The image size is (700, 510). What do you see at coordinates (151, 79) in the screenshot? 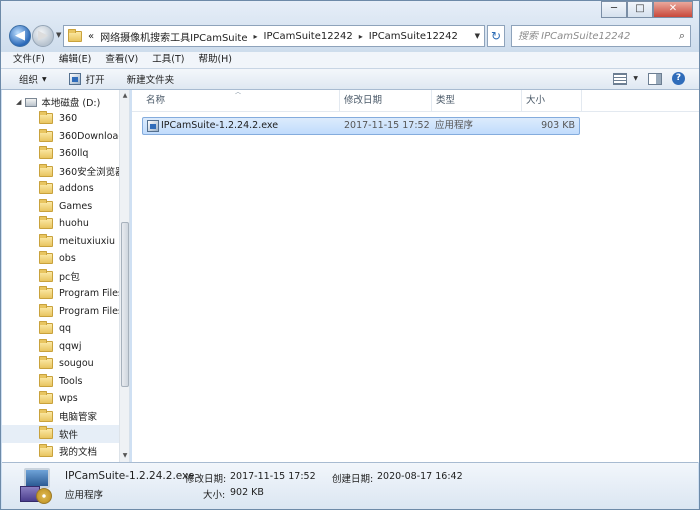
I see `new-folder-button: 新建文件夹` at bounding box center [151, 79].